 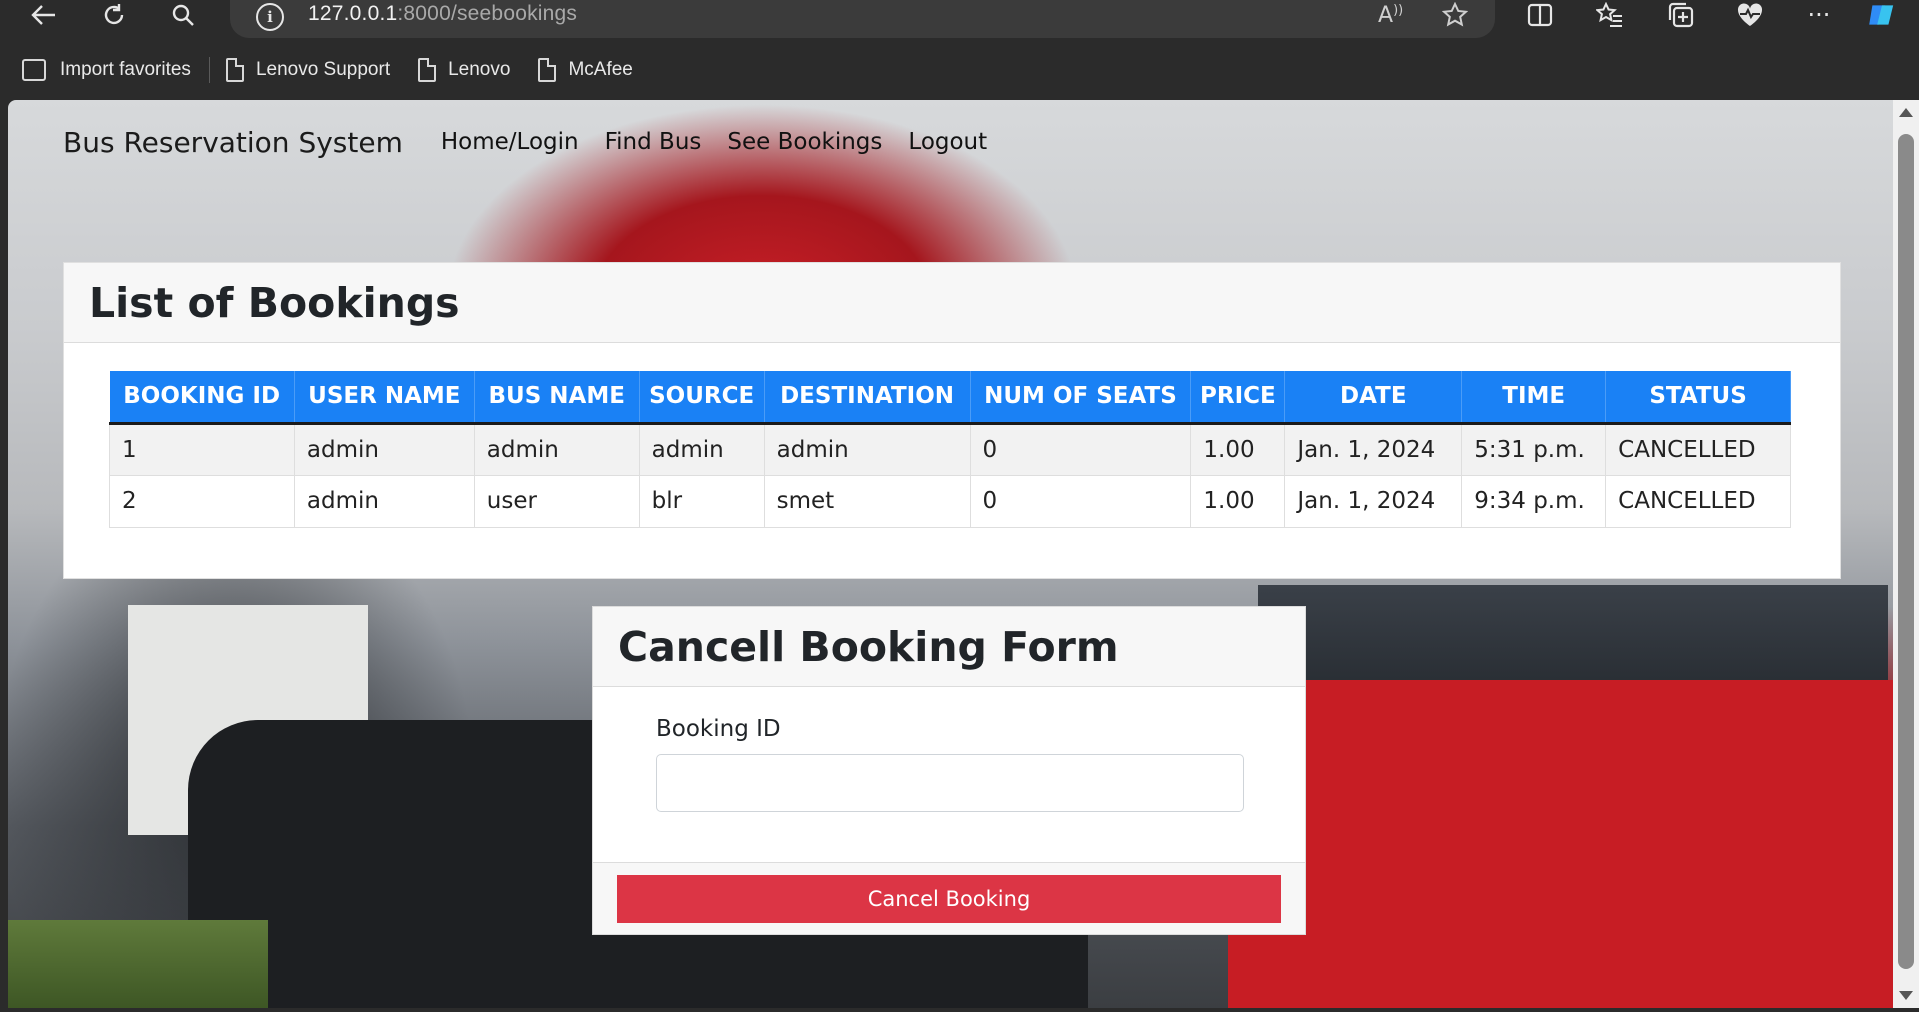 What do you see at coordinates (479, 69) in the screenshot?
I see `bookmark-label: Lenovo` at bounding box center [479, 69].